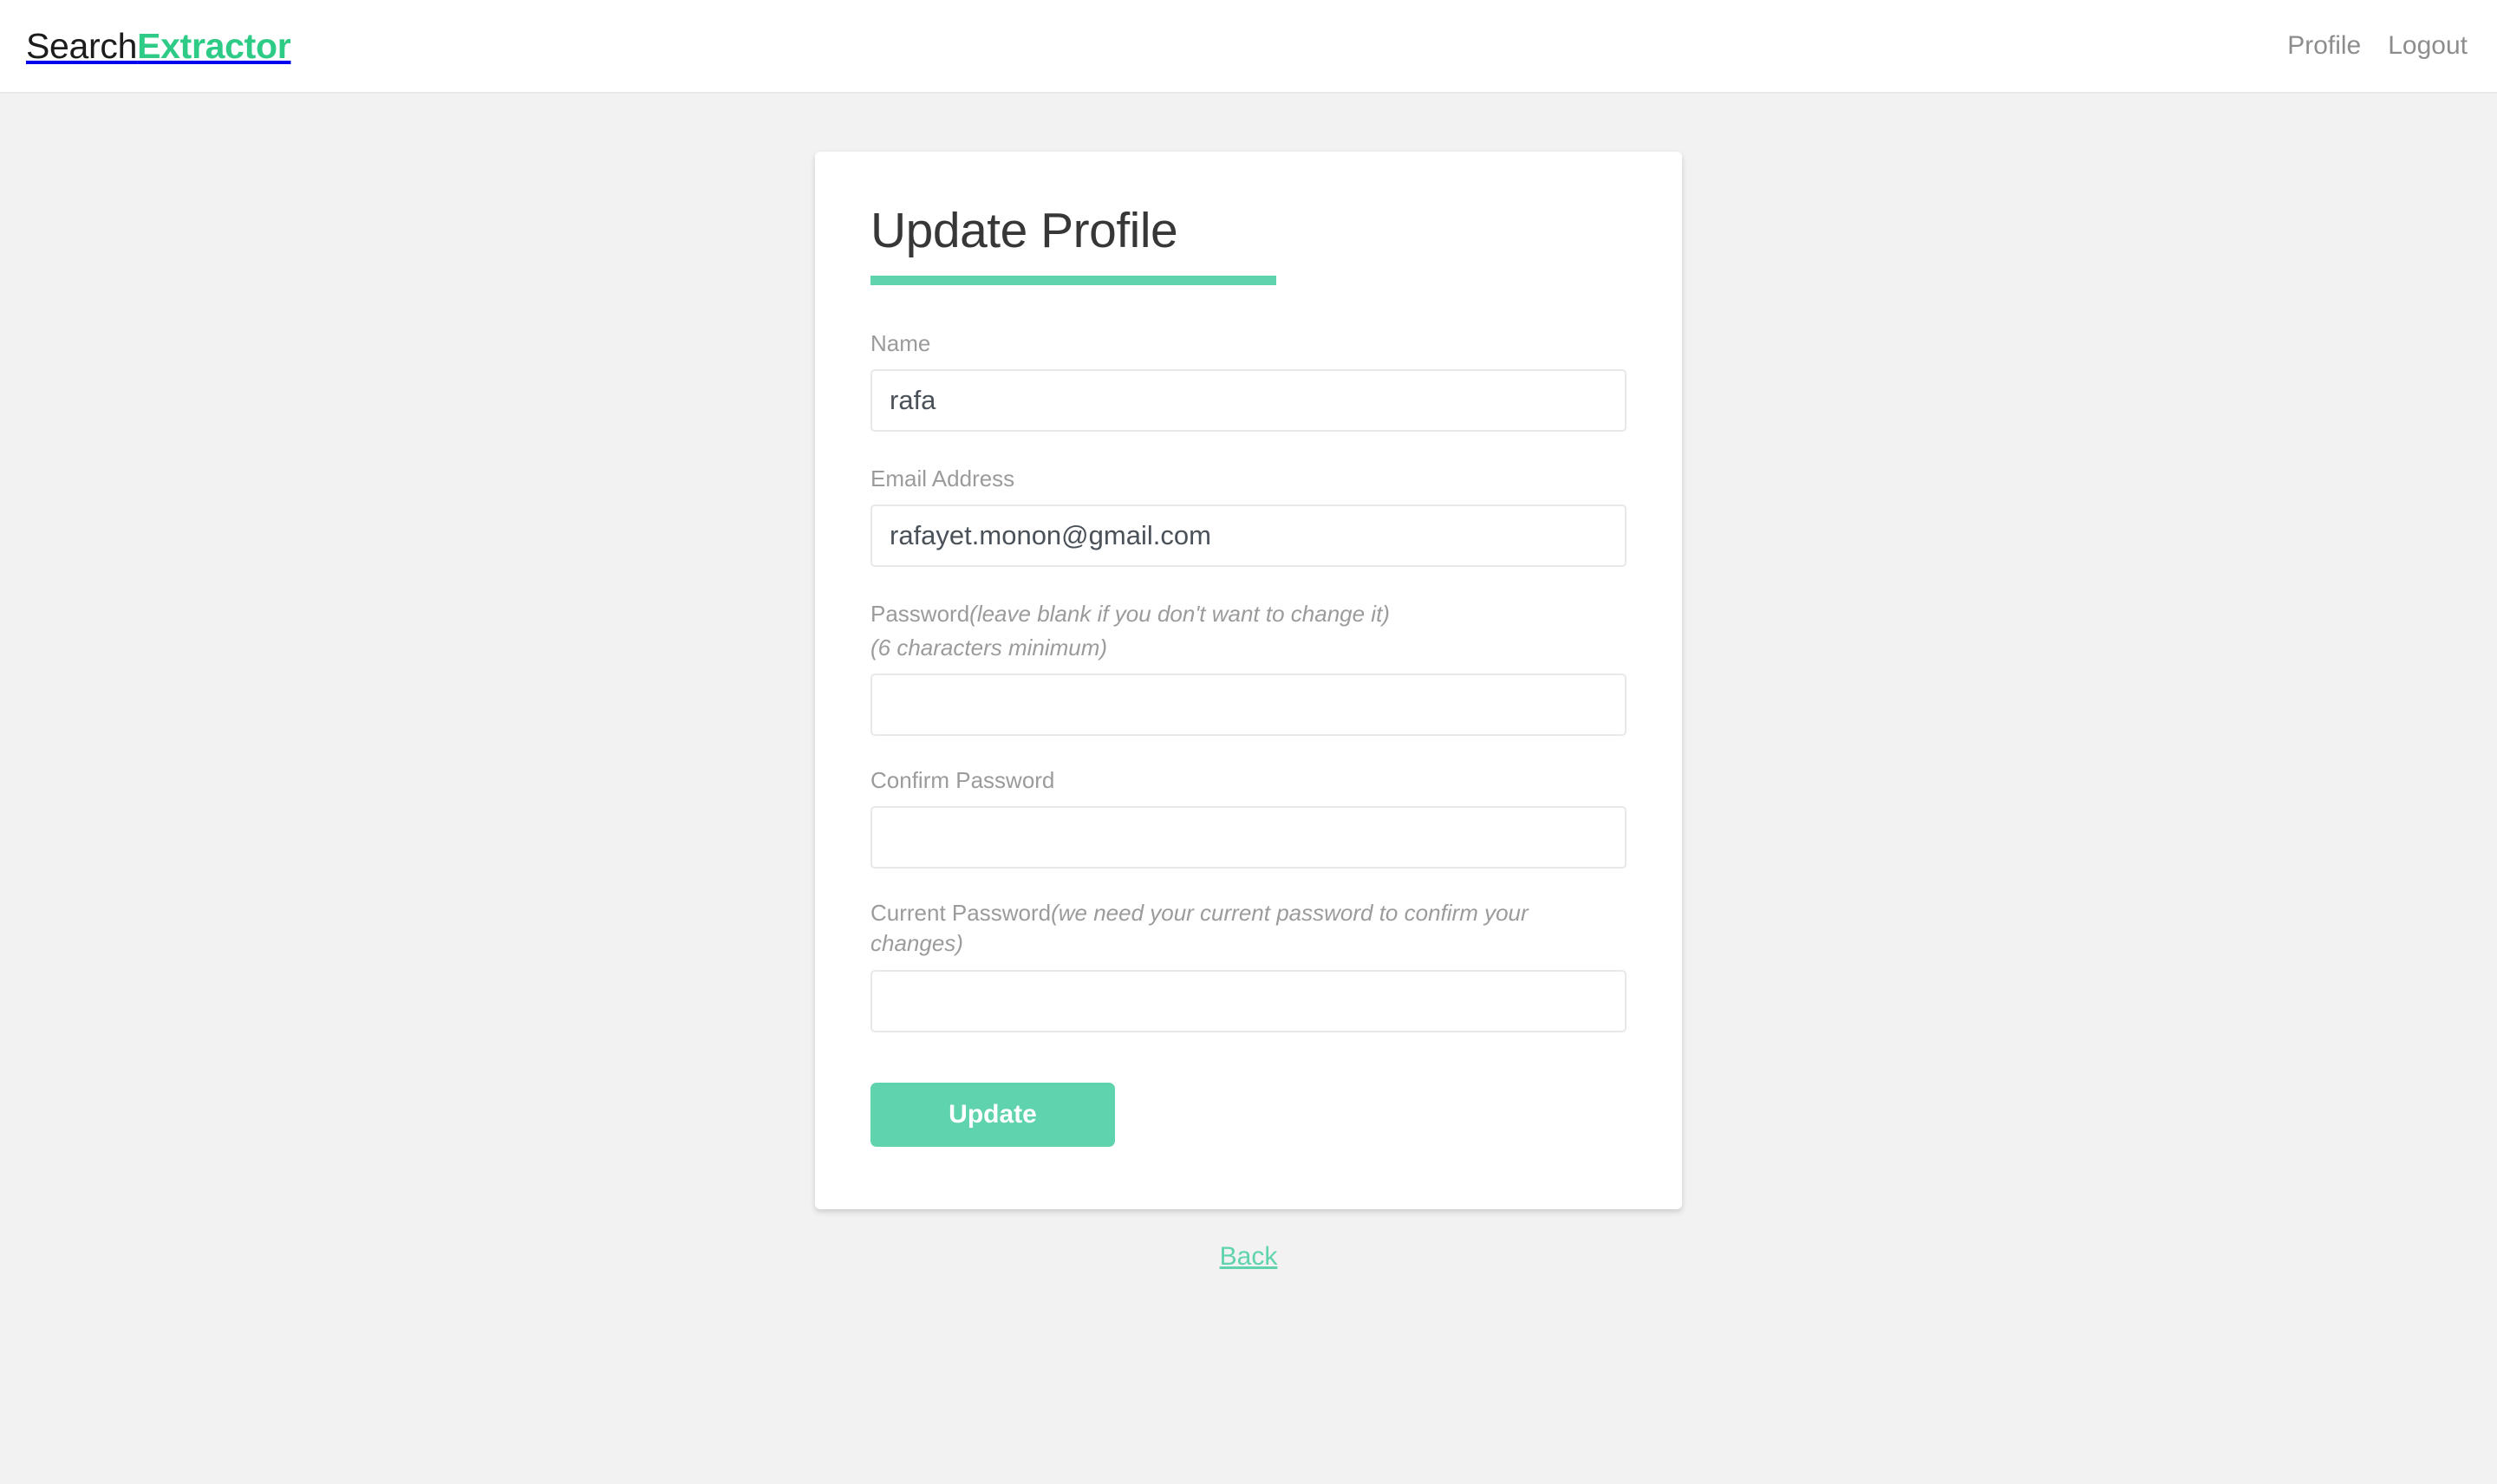  Describe the element at coordinates (1248, 1000) in the screenshot. I see `current-password-input` at that location.